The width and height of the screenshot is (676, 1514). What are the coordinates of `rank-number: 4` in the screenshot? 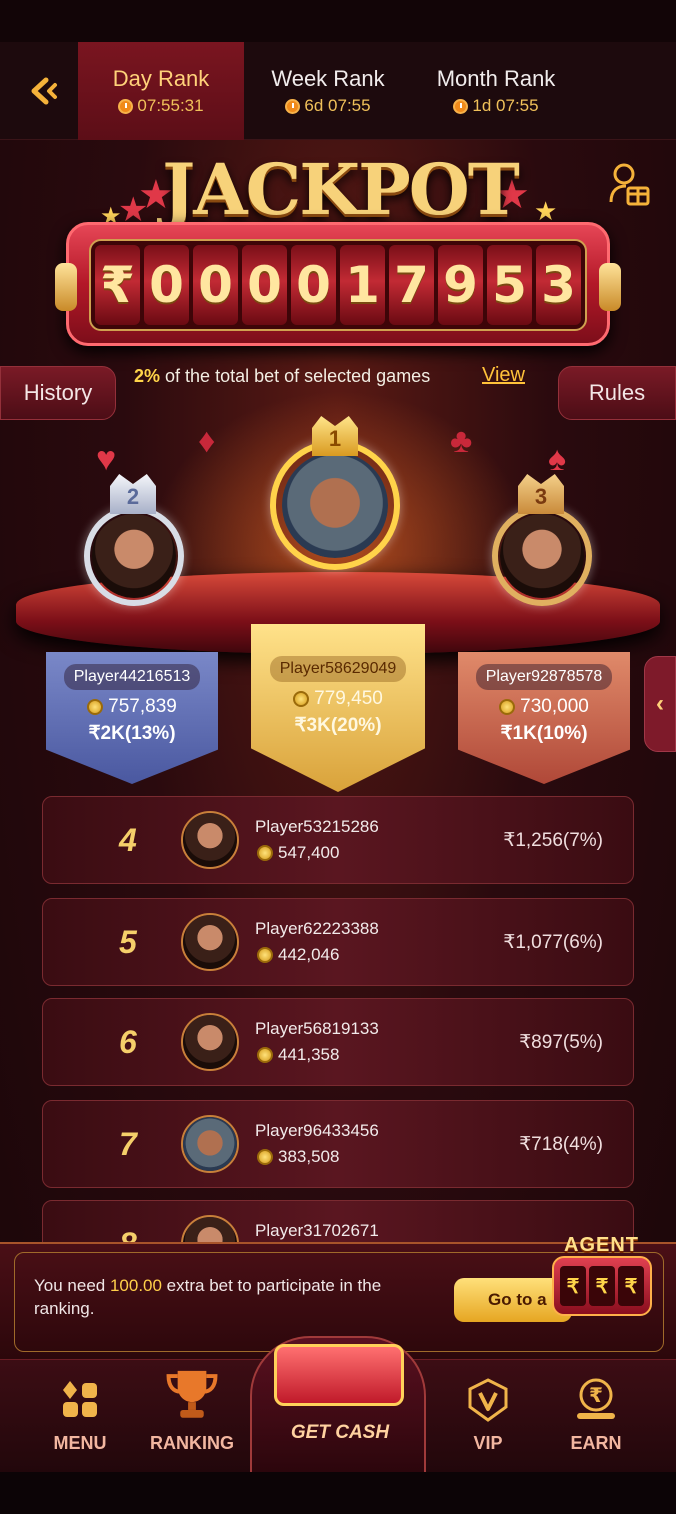 It's located at (128, 839).